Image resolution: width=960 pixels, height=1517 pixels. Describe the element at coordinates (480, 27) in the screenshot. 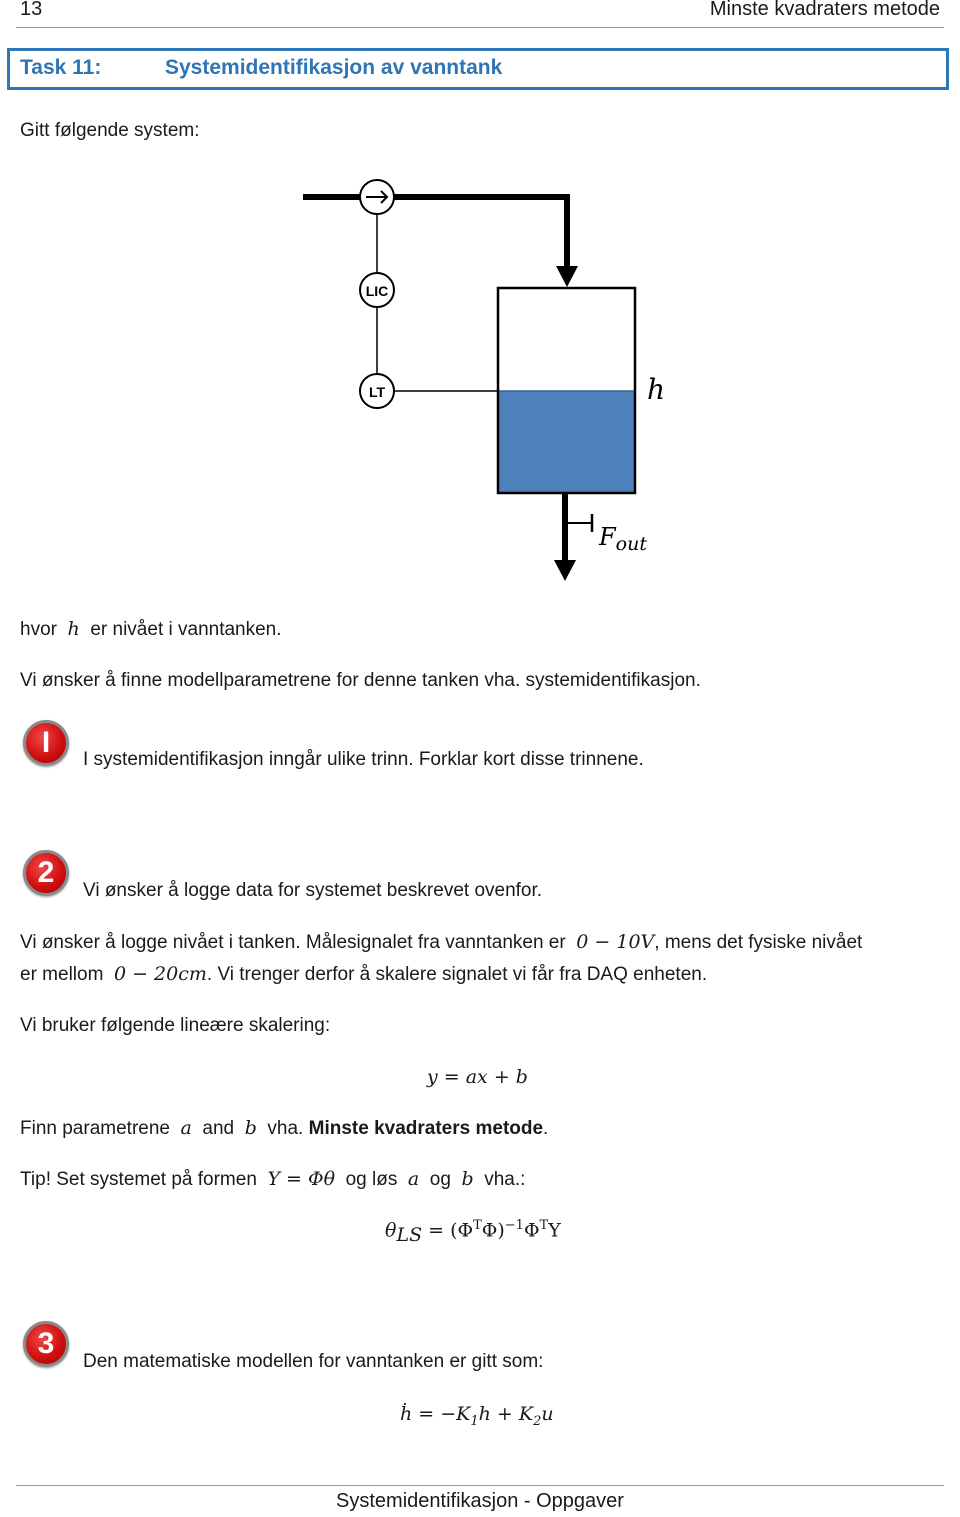

I see `header-divider` at that location.